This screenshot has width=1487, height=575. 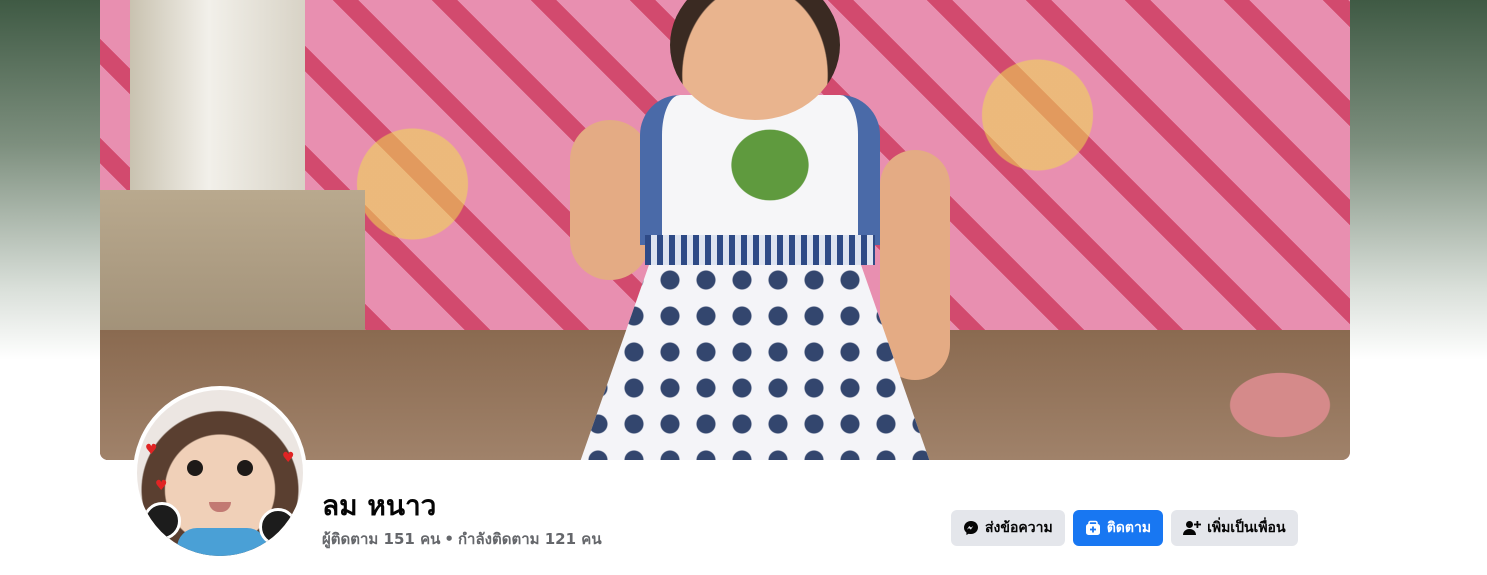 What do you see at coordinates (220, 507) in the screenshot?
I see `avatar-mouth` at bounding box center [220, 507].